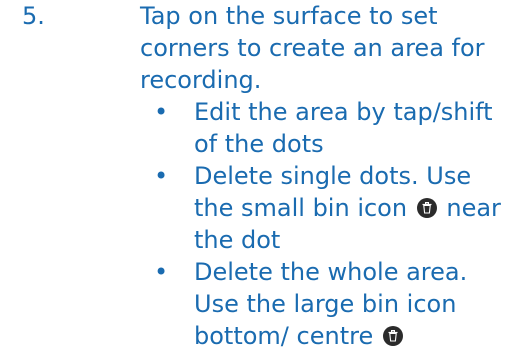 This screenshot has height=356, width=512. Describe the element at coordinates (33, 16) in the screenshot. I see `step-number: 5.` at that location.